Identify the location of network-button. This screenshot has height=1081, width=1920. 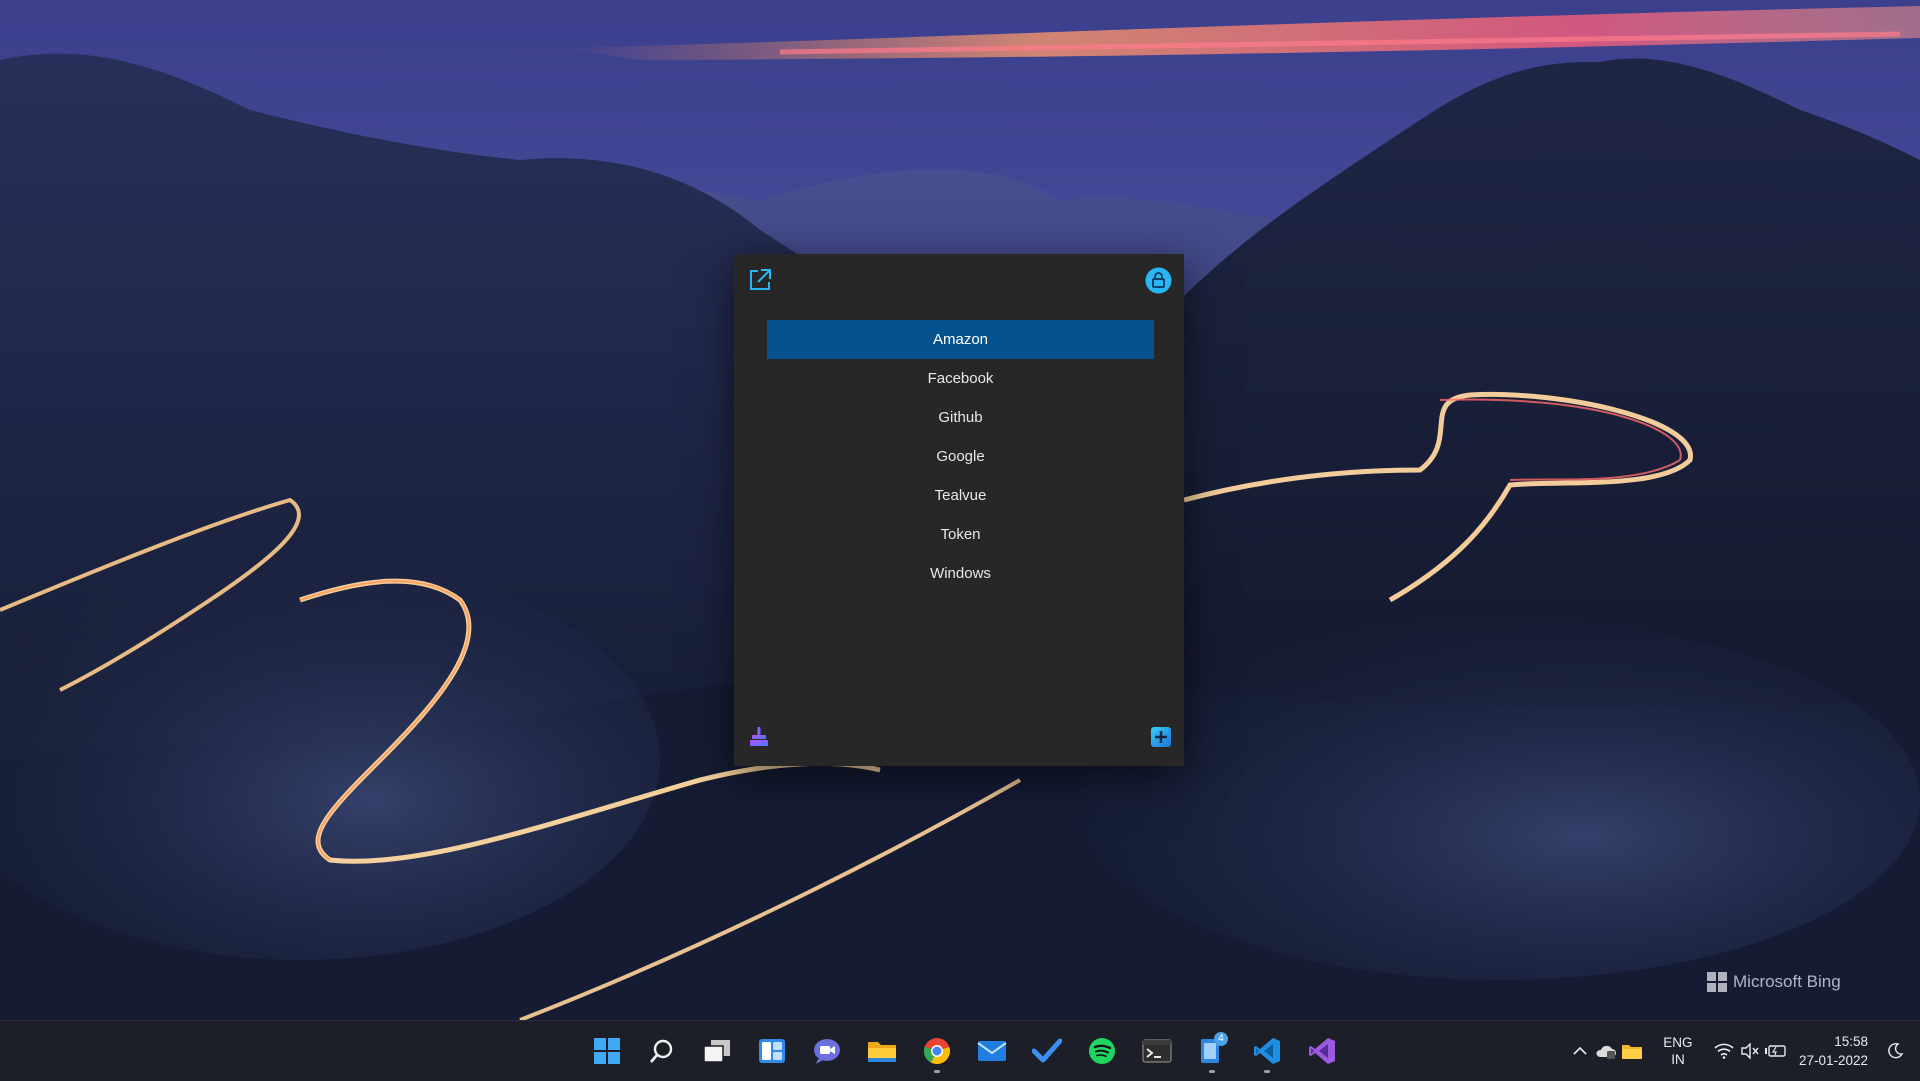
(1724, 1051).